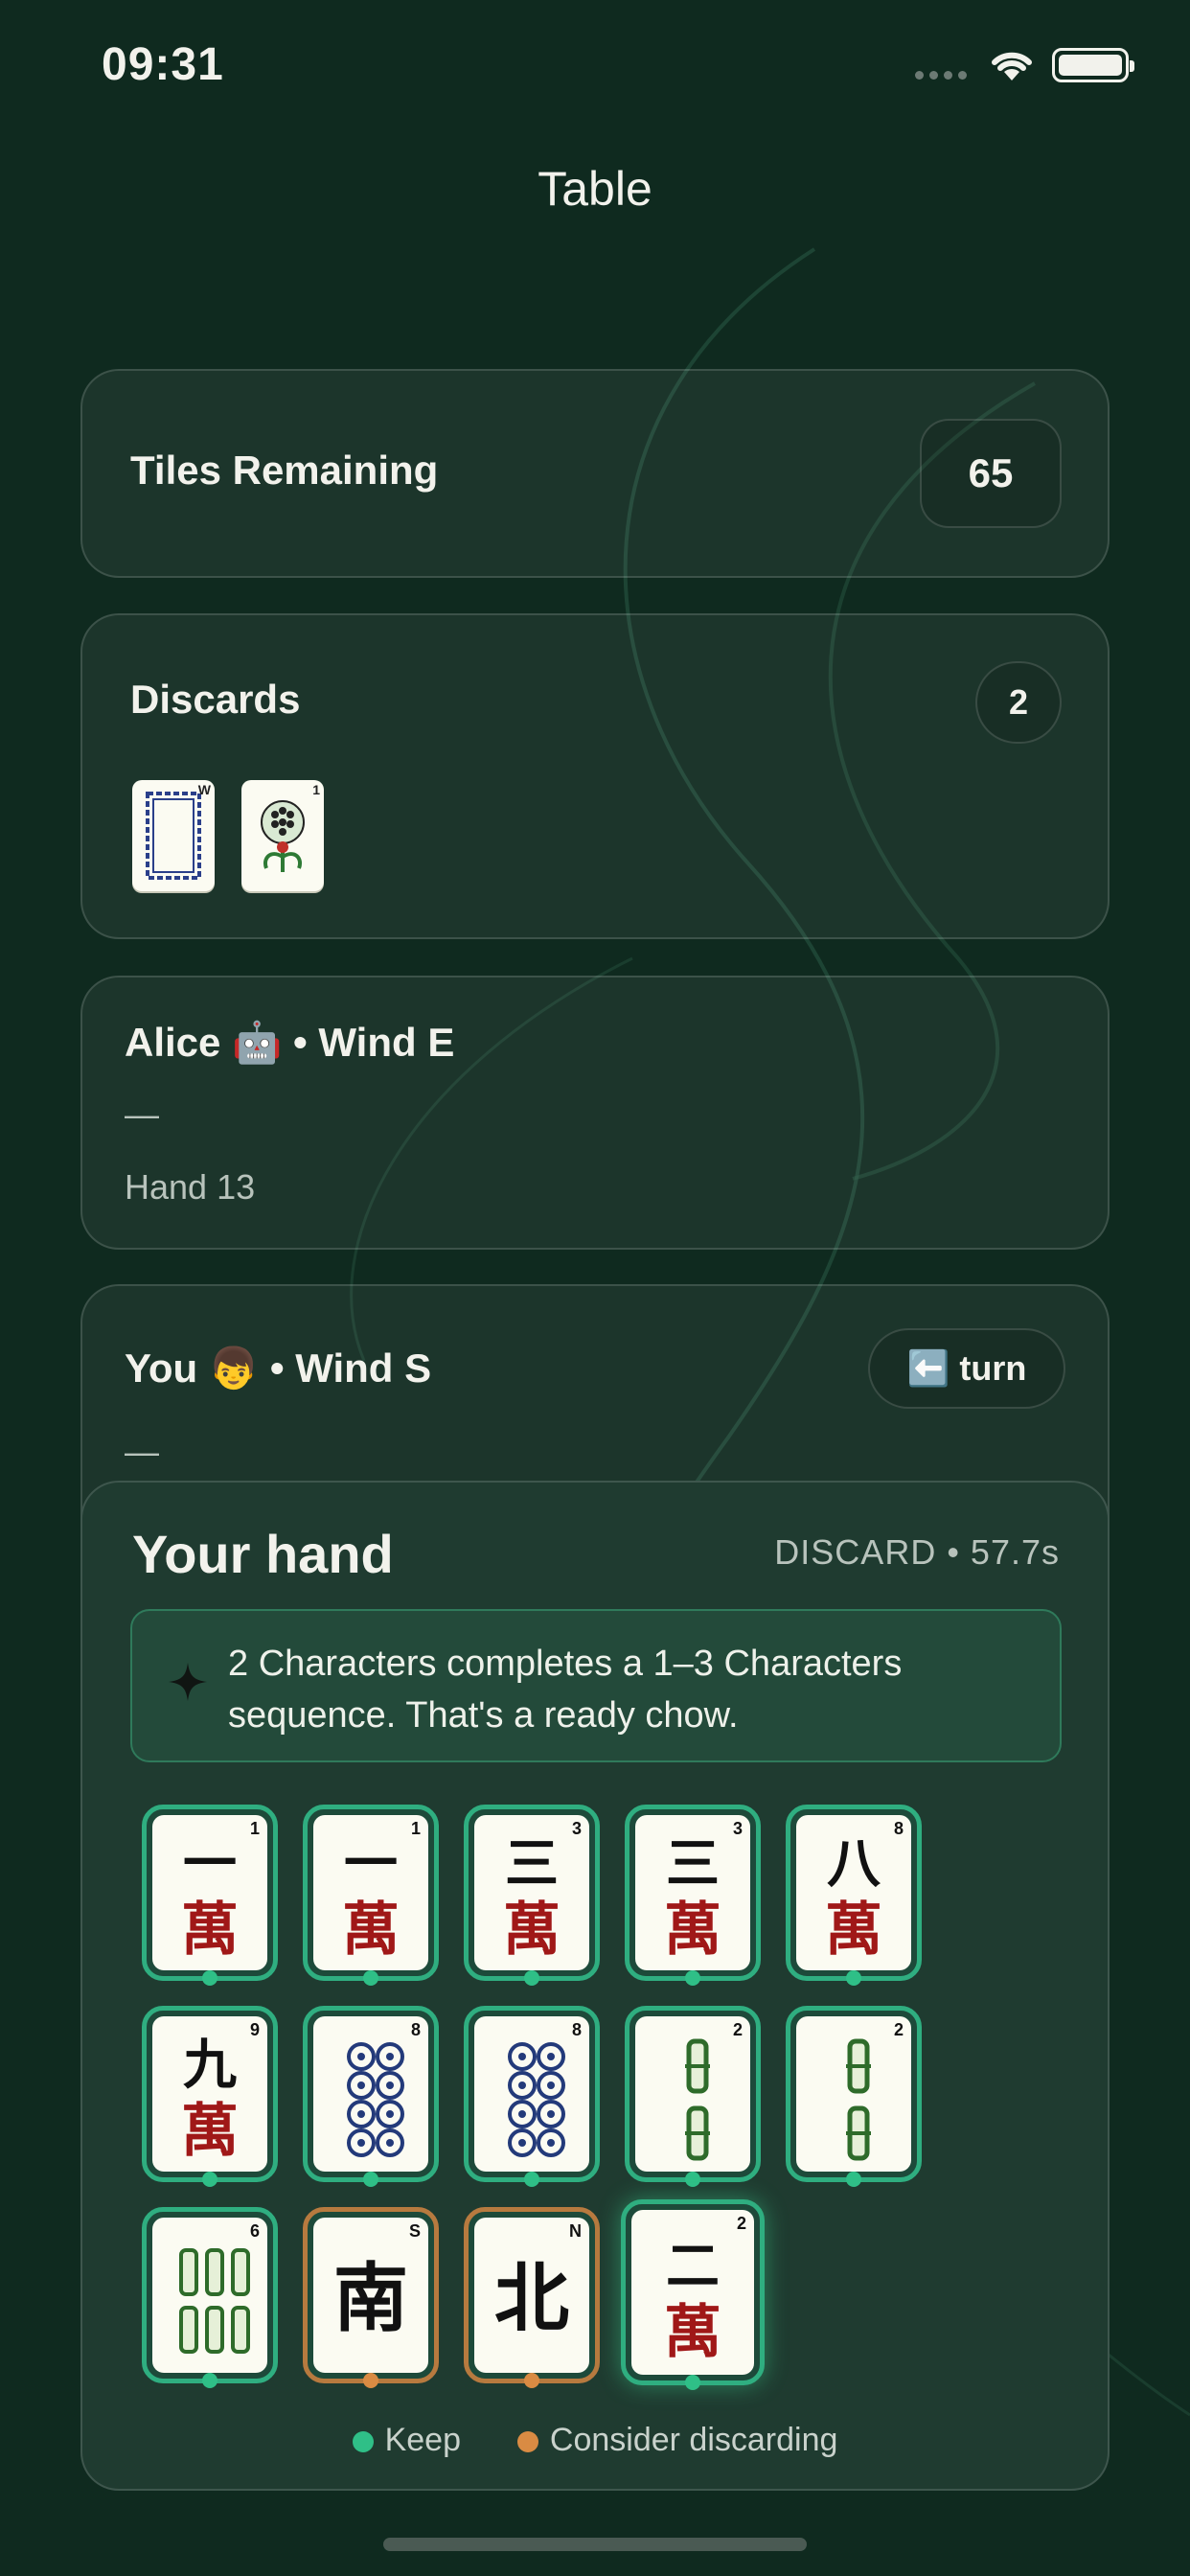 The image size is (1190, 2576). Describe the element at coordinates (285, 470) in the screenshot. I see `tiles-remaining-label: Tiles Remaining` at that location.